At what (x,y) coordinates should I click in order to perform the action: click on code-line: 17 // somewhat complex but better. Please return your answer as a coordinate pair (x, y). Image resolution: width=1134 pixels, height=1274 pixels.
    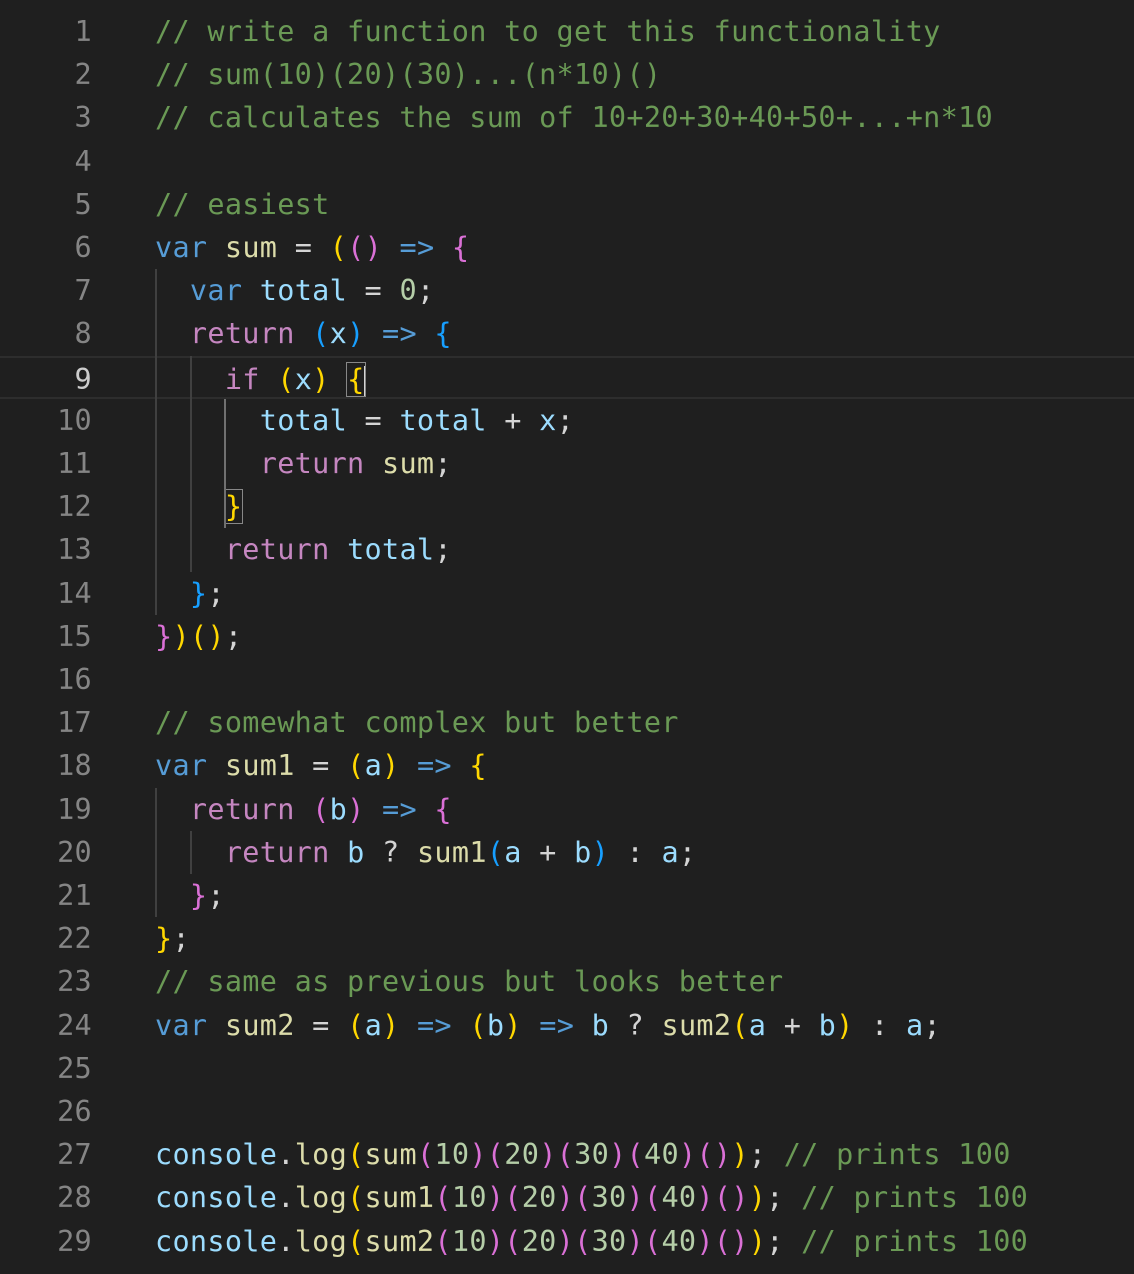
    Looking at the image, I should click on (567, 722).